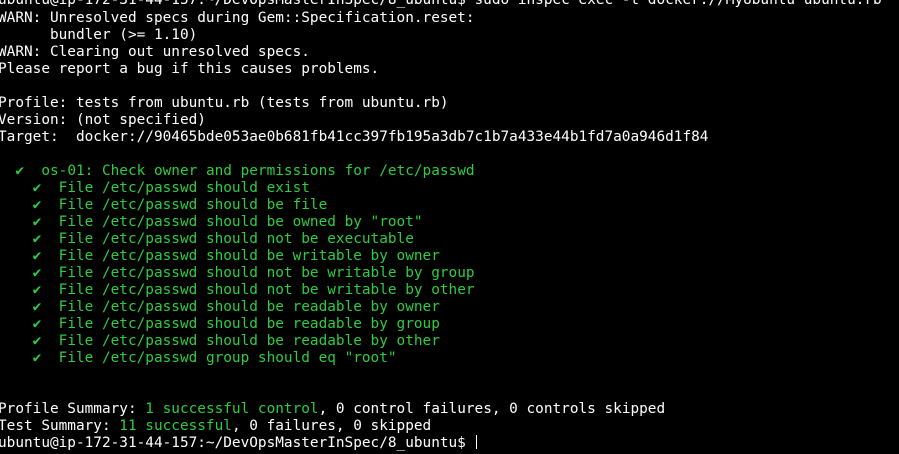 Image resolution: width=899 pixels, height=454 pixels. What do you see at coordinates (60, 426) in the screenshot?
I see `test-summary-label: Test Summary:` at bounding box center [60, 426].